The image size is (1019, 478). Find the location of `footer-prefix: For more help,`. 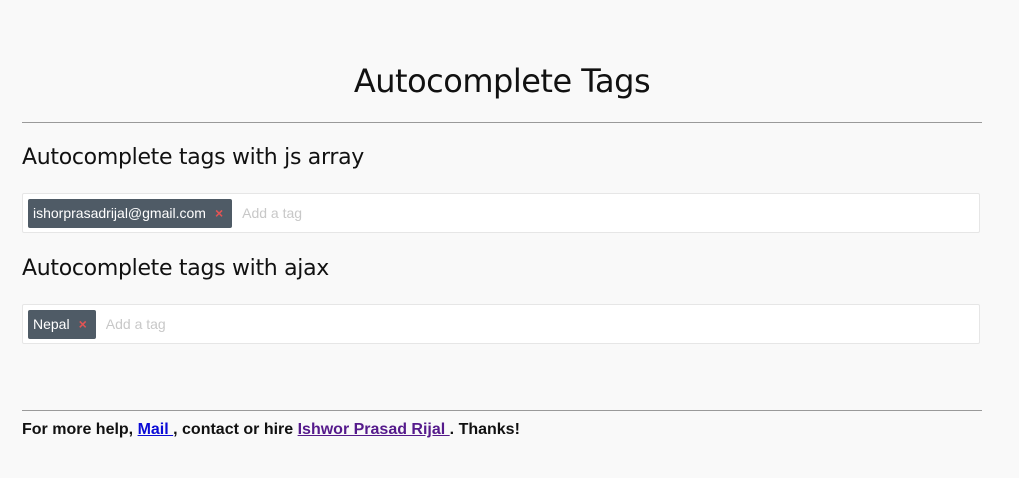

footer-prefix: For more help, is located at coordinates (80, 429).